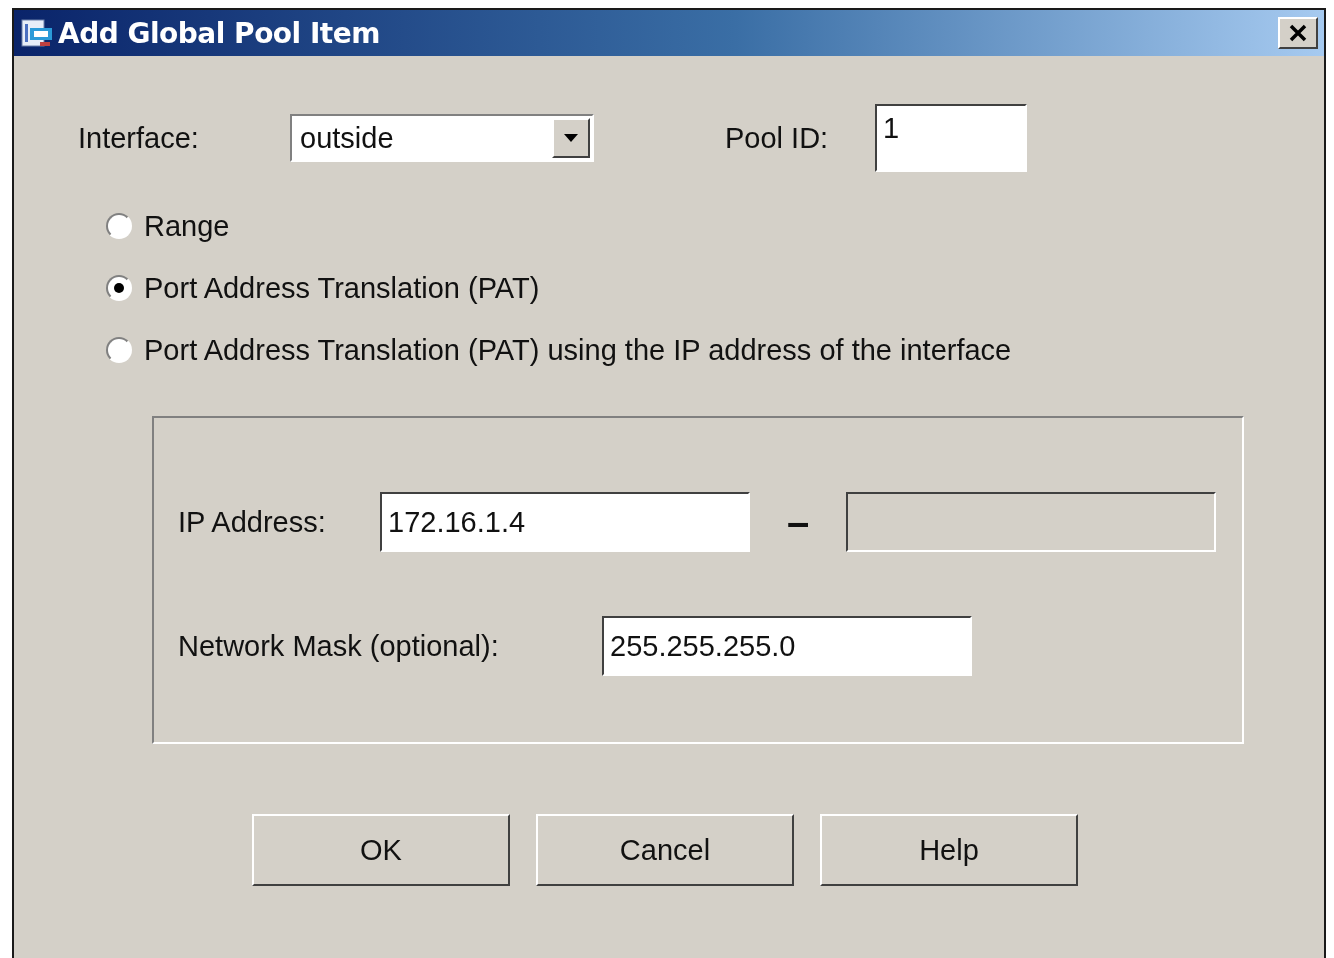 This screenshot has height=958, width=1334. I want to click on radio-option: Range, so click(715, 226).